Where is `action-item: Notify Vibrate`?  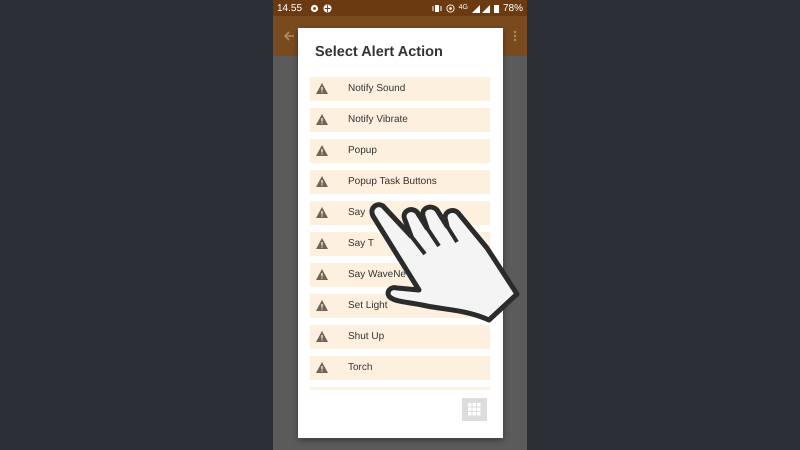 action-item: Notify Vibrate is located at coordinates (400, 120).